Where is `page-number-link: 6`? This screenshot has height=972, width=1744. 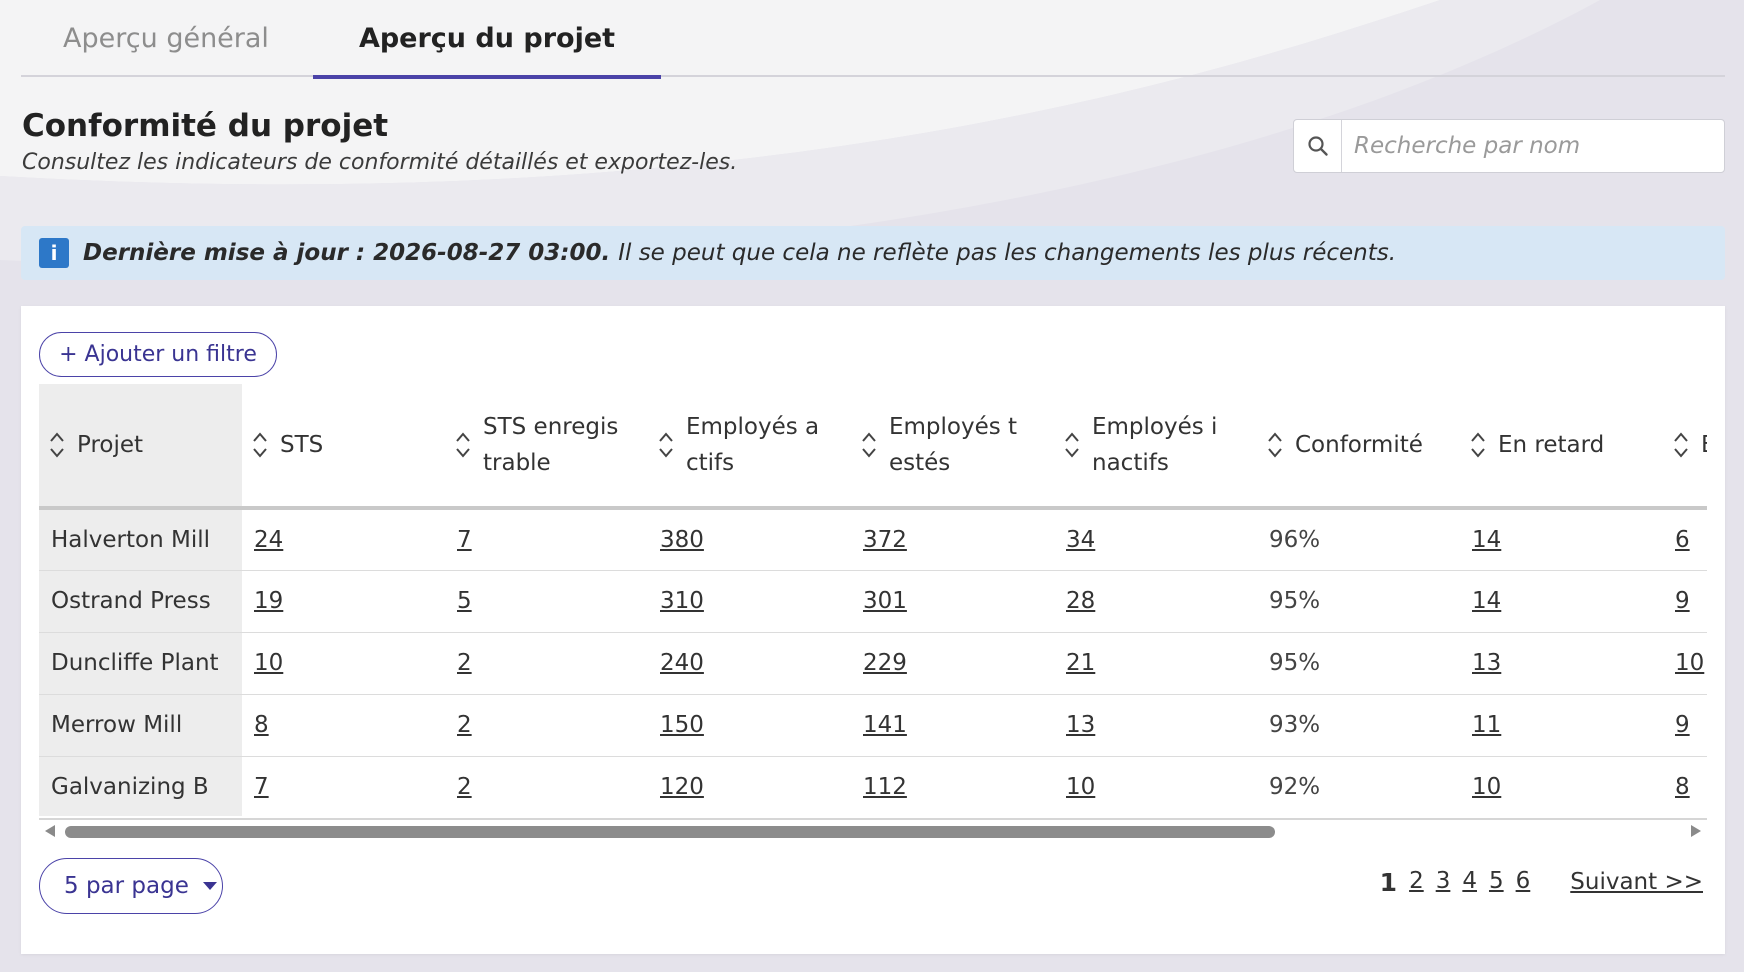
page-number-link: 6 is located at coordinates (1523, 882).